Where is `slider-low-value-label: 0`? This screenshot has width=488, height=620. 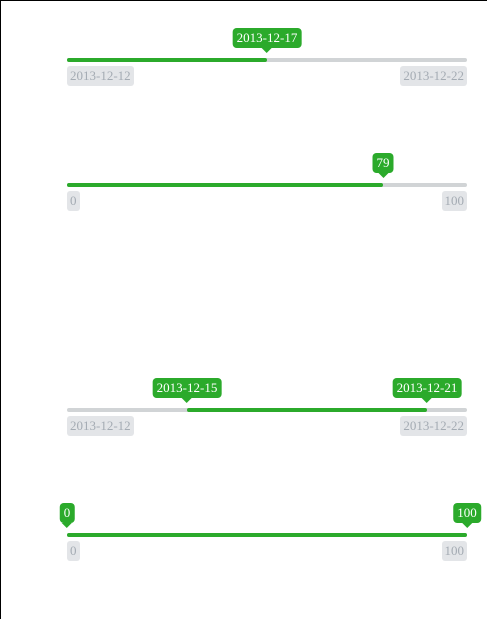
slider-low-value-label: 0 is located at coordinates (67, 515).